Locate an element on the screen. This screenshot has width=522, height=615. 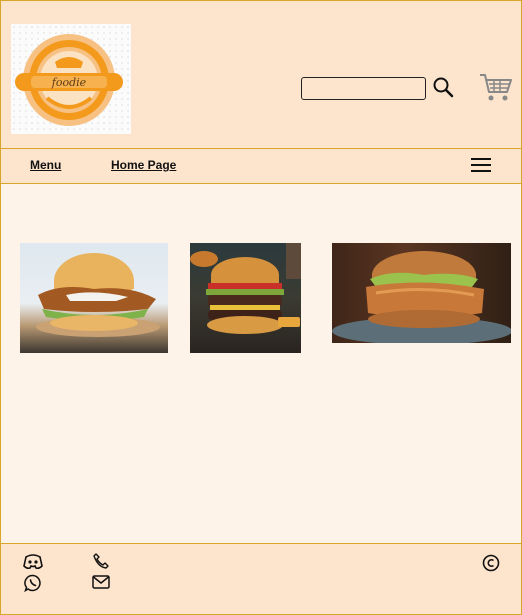
discord-icon is located at coordinates (33, 562).